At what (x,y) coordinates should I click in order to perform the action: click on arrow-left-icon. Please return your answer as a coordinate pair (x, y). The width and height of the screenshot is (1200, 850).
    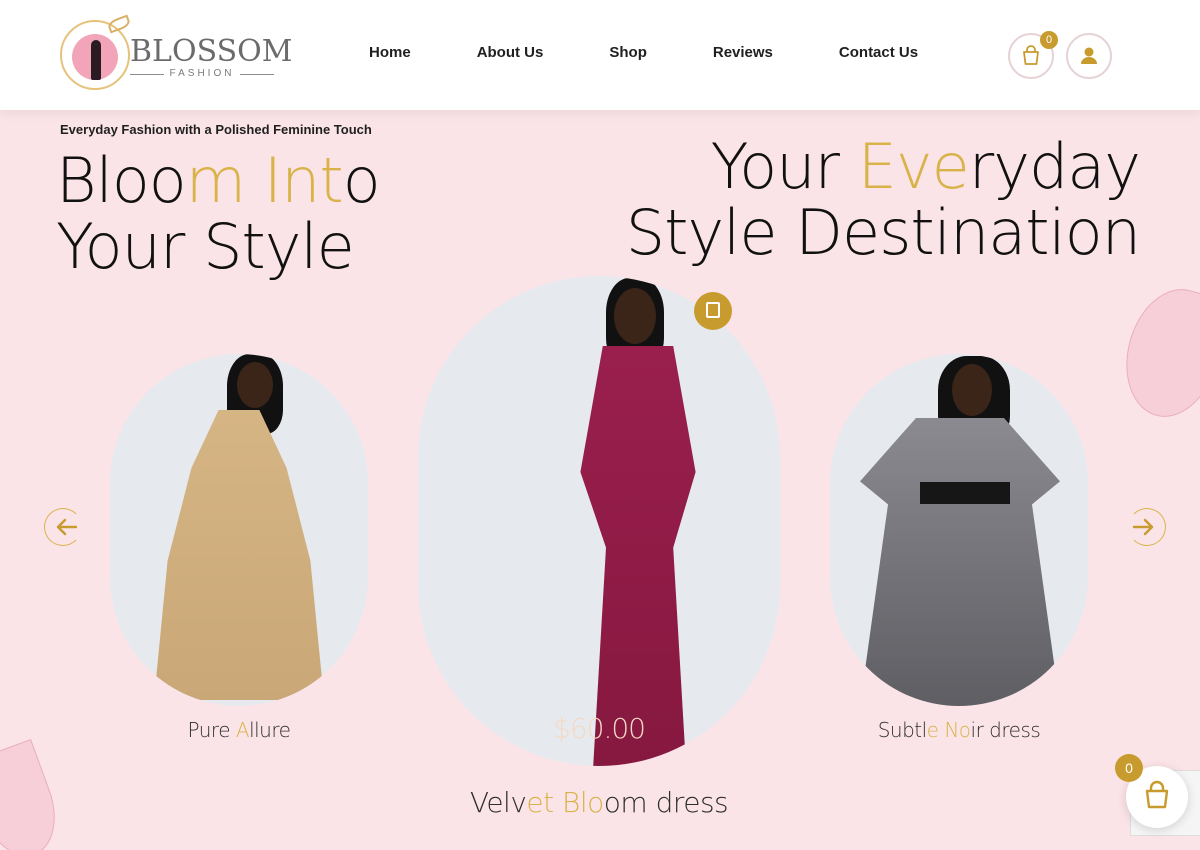
    Looking at the image, I should click on (67, 527).